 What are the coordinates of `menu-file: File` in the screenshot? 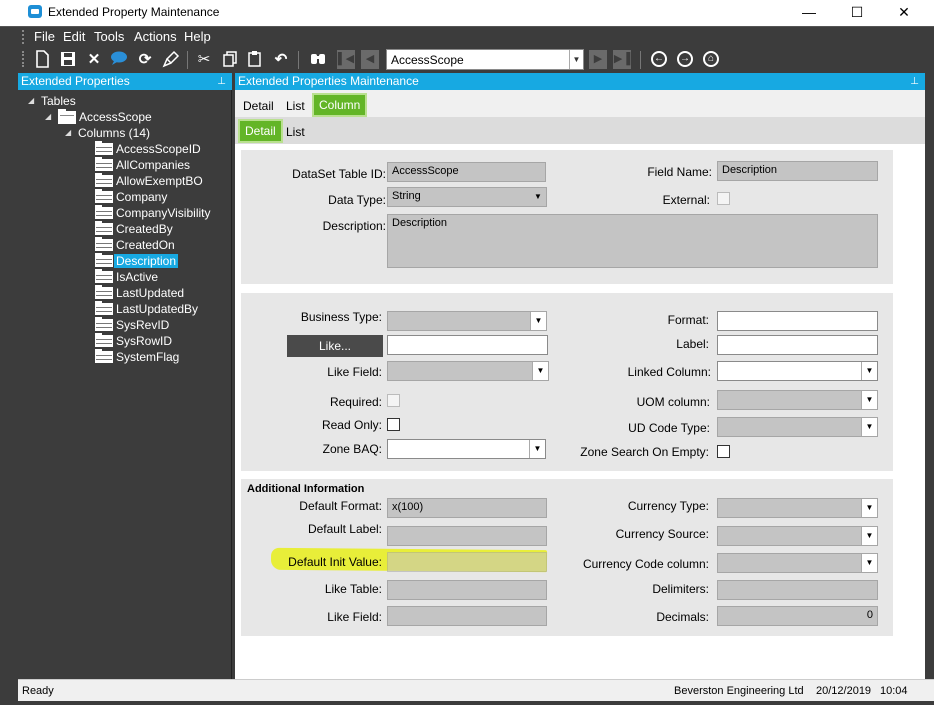 It's located at (44, 36).